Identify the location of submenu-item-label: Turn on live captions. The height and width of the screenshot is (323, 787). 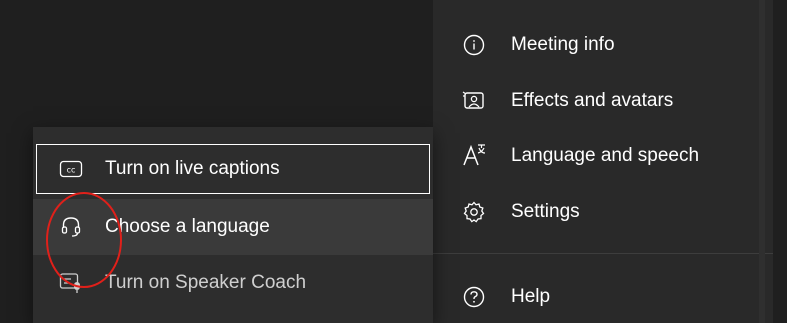
(192, 168).